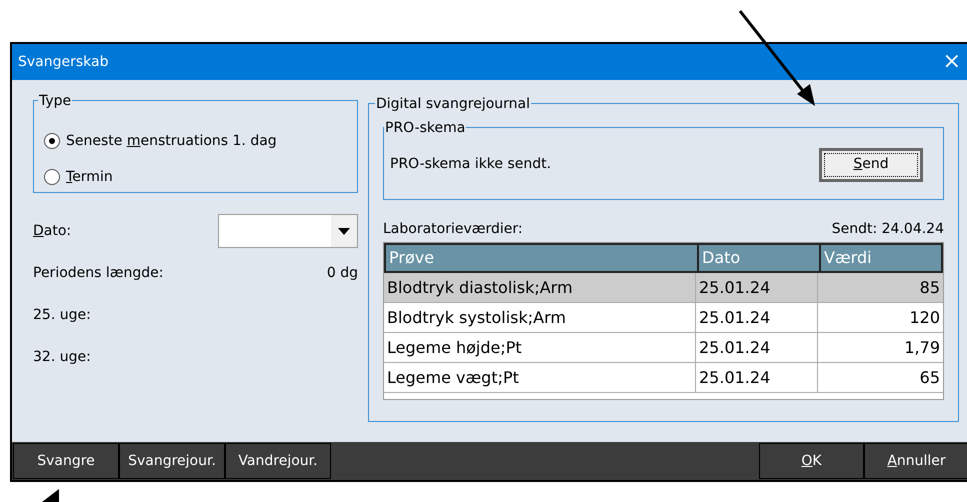 This screenshot has height=502, width=967. What do you see at coordinates (476, 317) in the screenshot?
I see `table-cell-text: Blodtryk systolisk;Arm` at bounding box center [476, 317].